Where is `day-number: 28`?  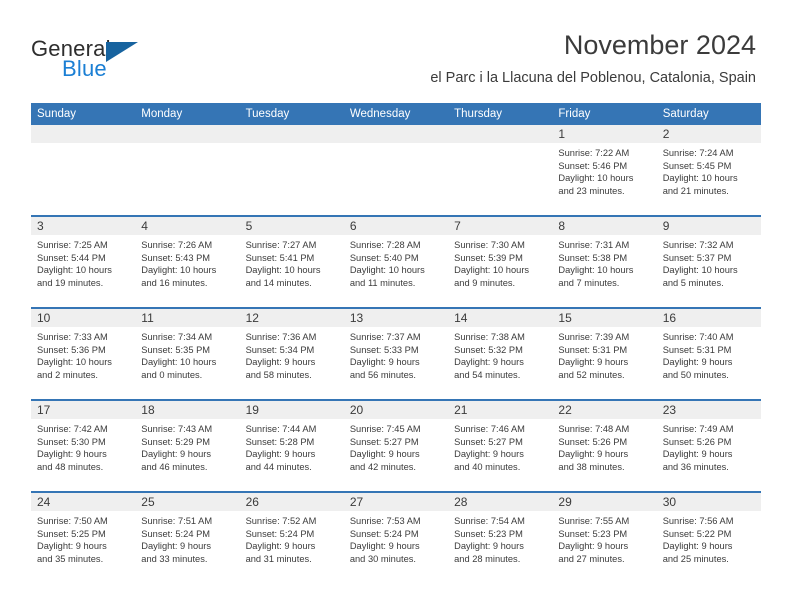 day-number: 28 is located at coordinates (461, 502).